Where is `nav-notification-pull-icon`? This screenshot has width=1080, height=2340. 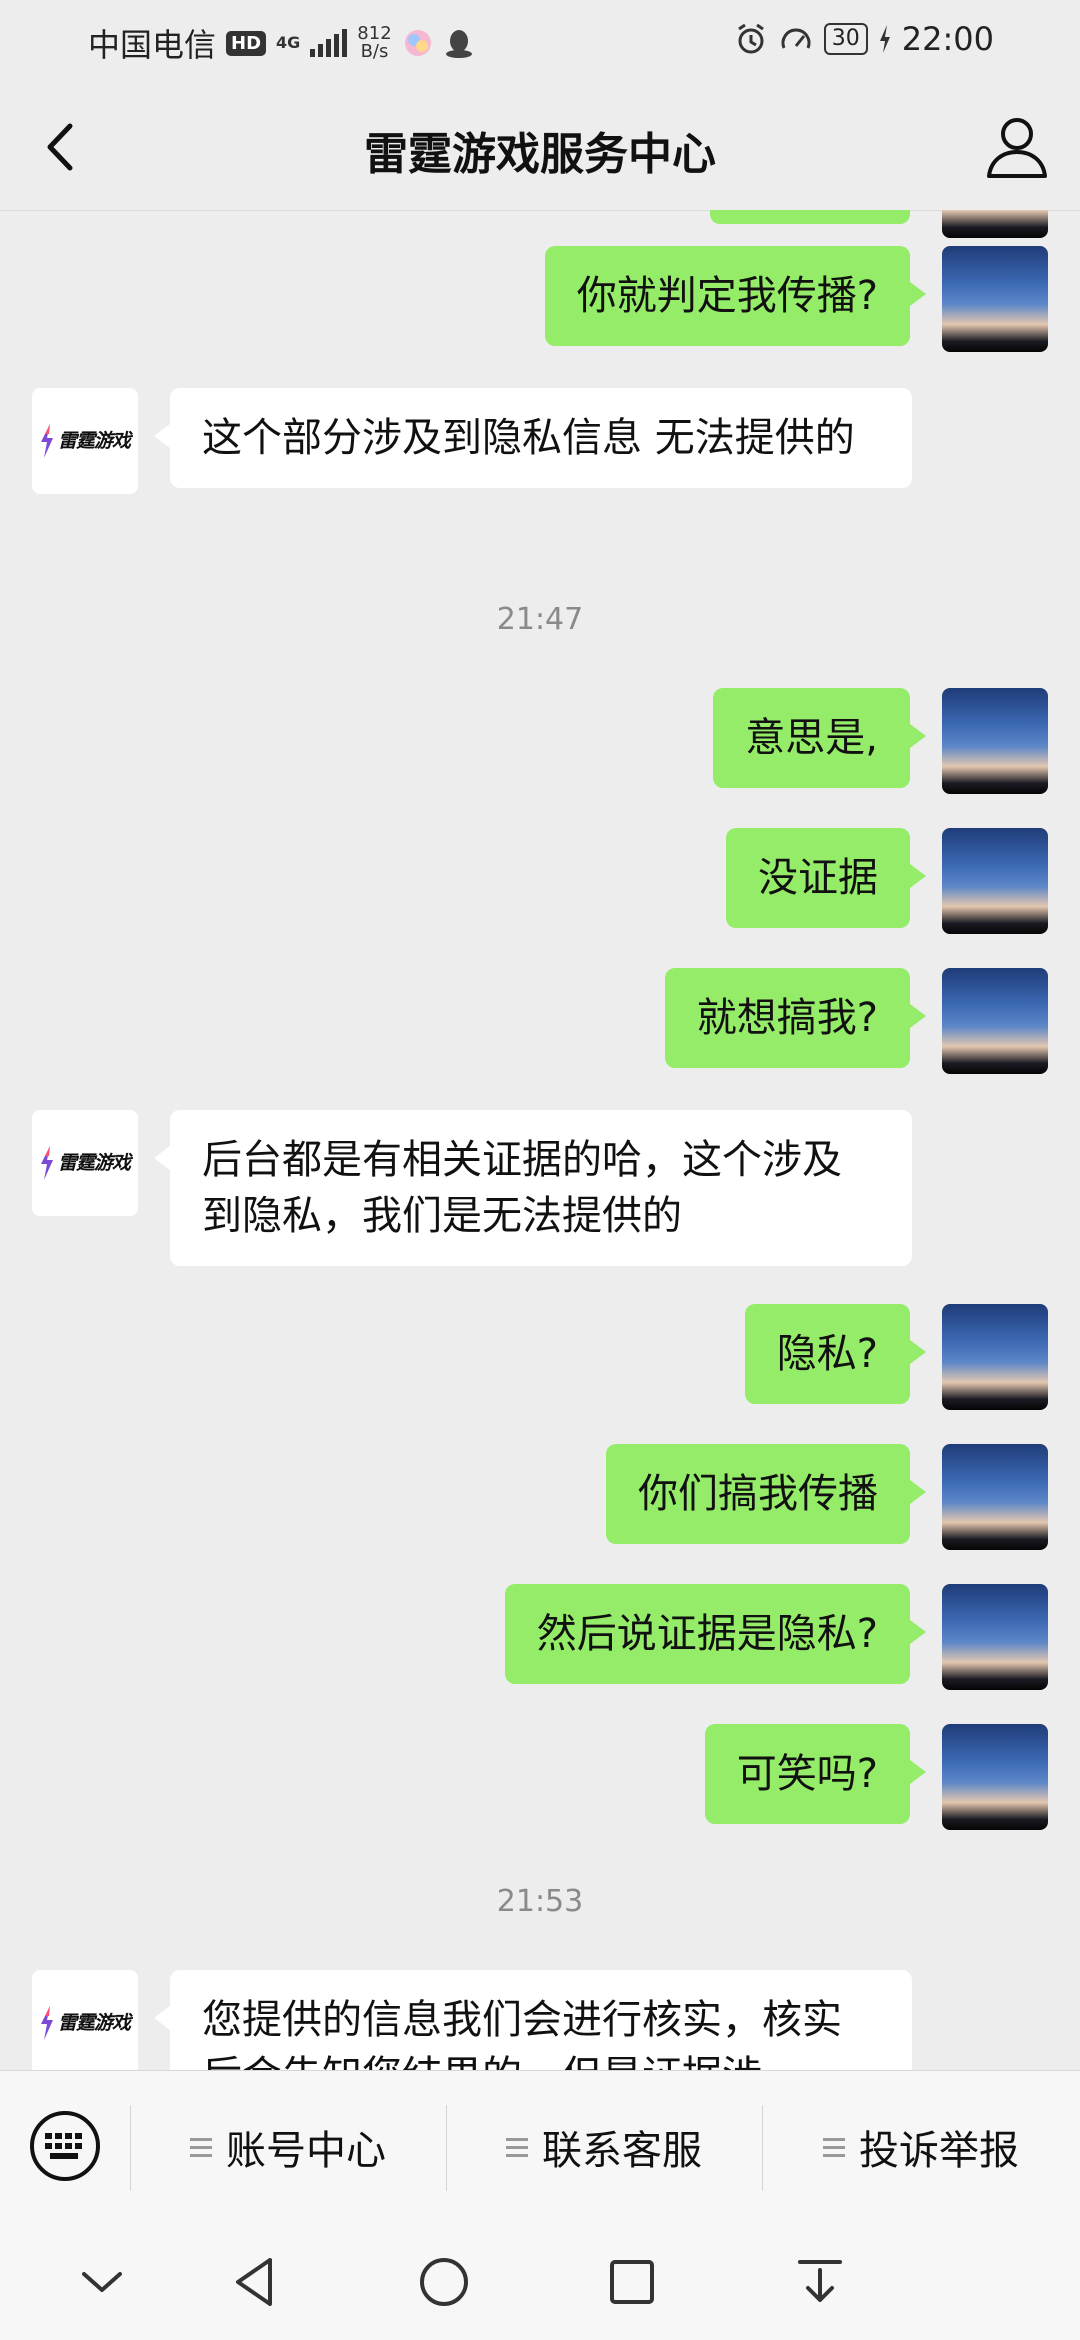
nav-notification-pull-icon is located at coordinates (820, 2282).